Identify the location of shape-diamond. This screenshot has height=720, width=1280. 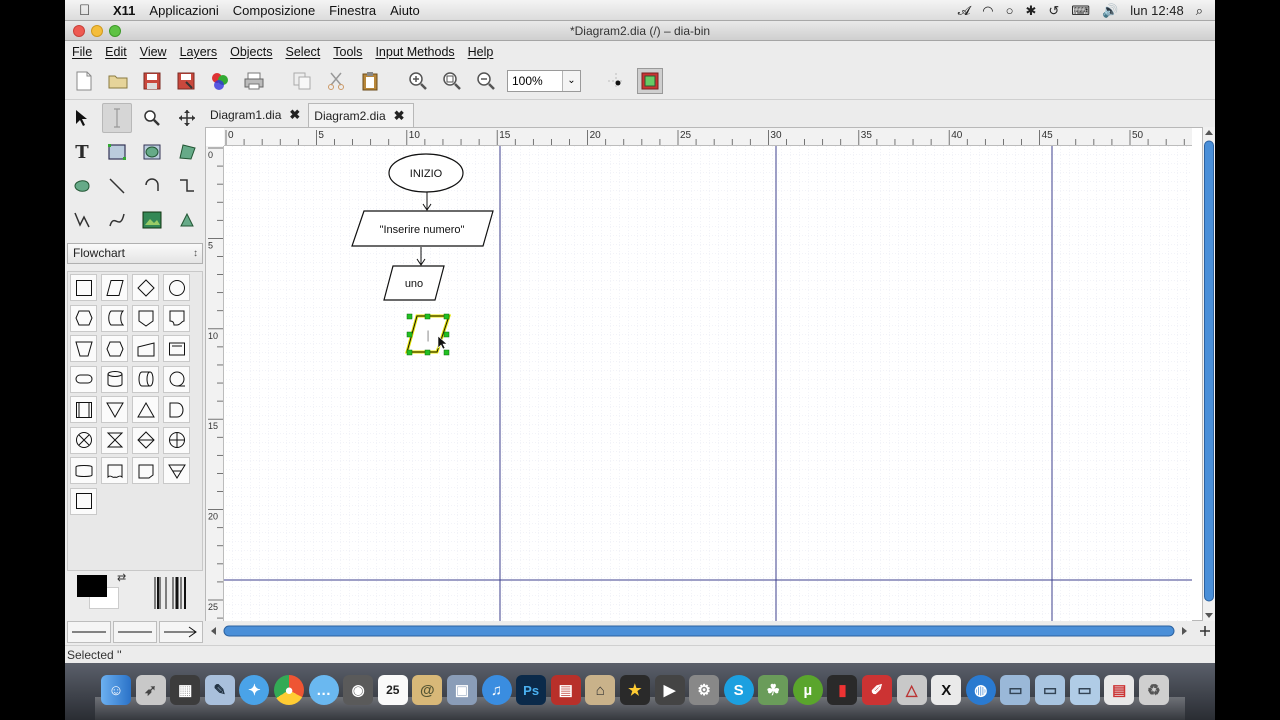
(145, 287).